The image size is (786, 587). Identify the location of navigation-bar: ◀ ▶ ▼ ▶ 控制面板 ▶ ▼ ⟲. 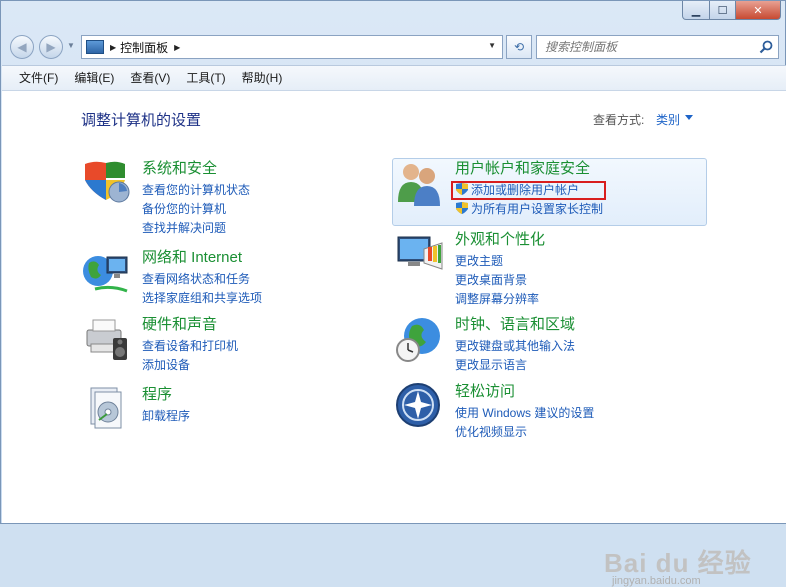
(393, 46).